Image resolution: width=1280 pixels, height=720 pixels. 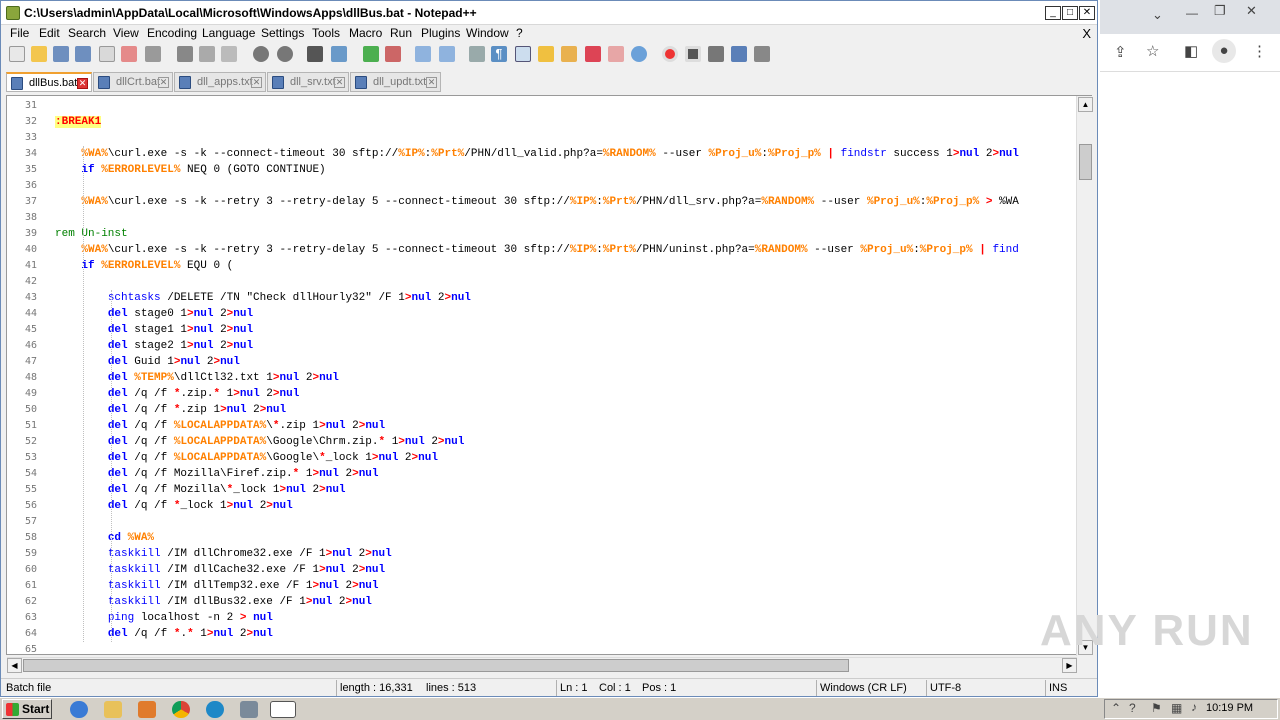 What do you see at coordinates (153, 54) in the screenshot?
I see `print-icon` at bounding box center [153, 54].